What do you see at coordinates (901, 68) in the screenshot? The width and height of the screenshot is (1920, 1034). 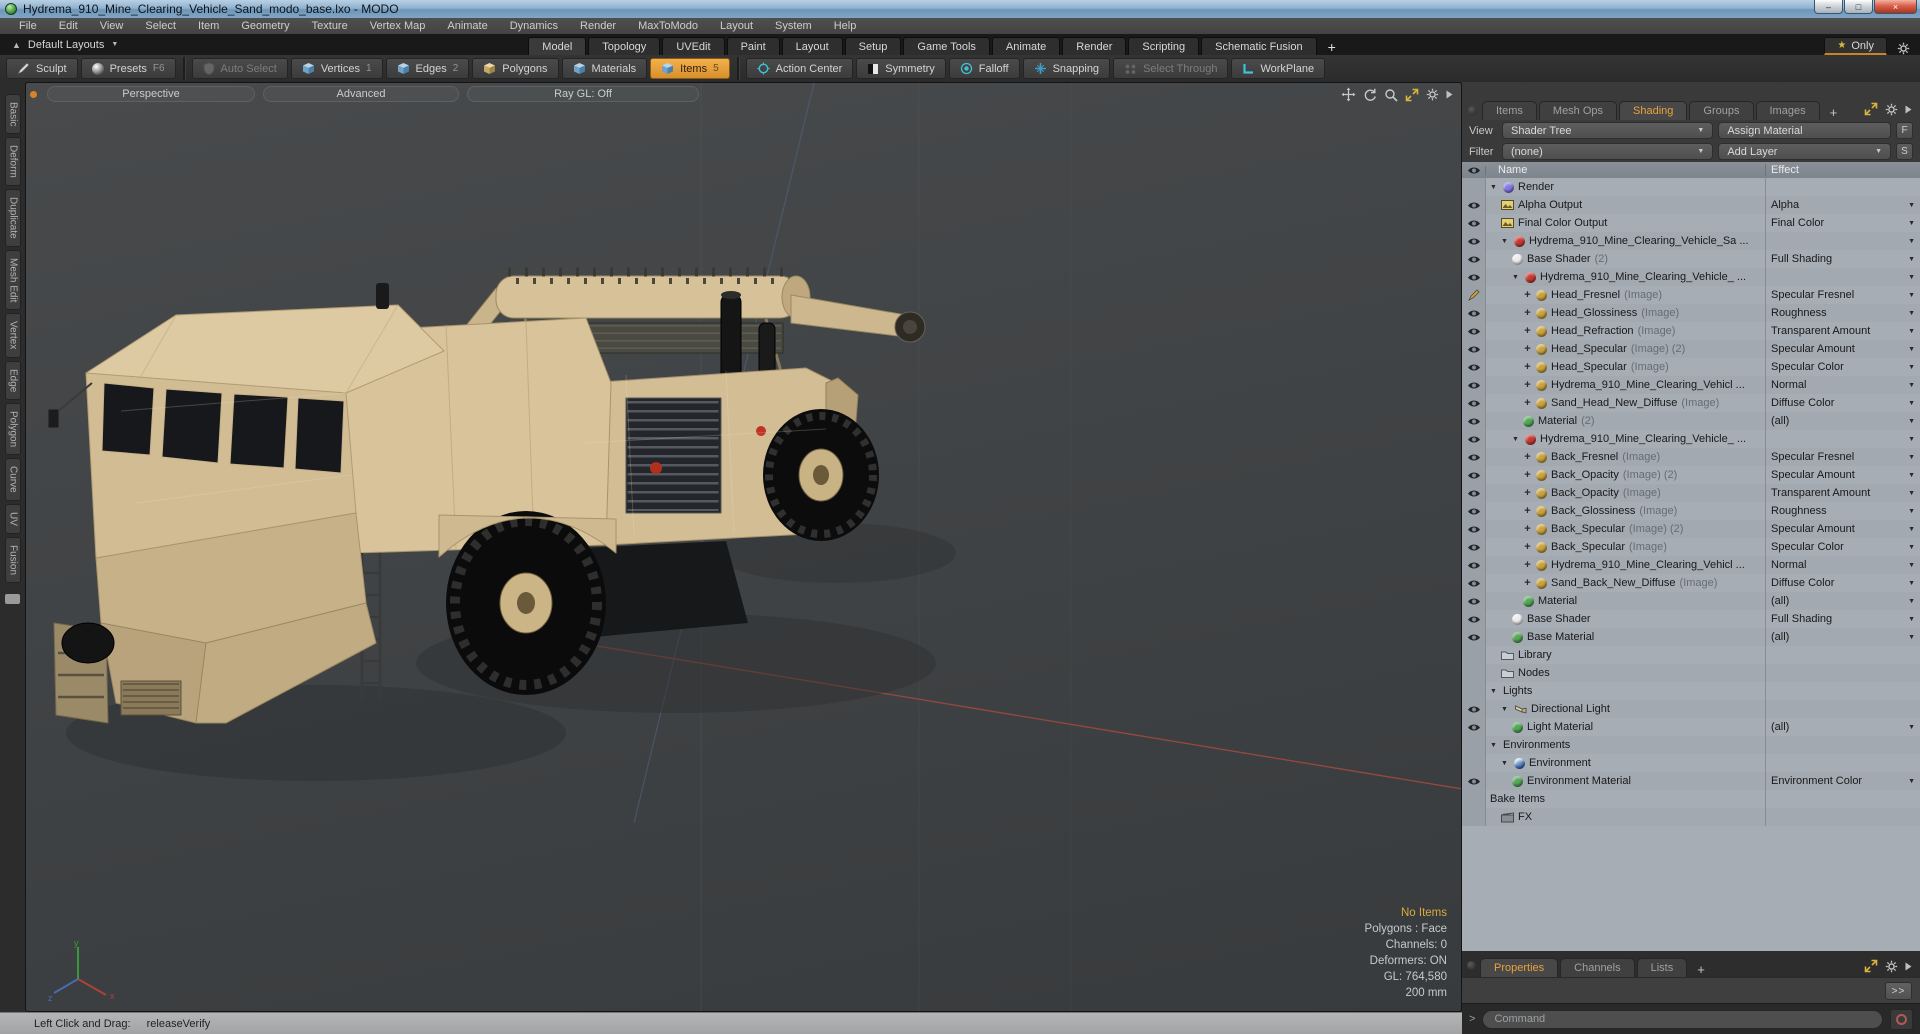 I see `toolbar-symmetry-button: Symmetry` at bounding box center [901, 68].